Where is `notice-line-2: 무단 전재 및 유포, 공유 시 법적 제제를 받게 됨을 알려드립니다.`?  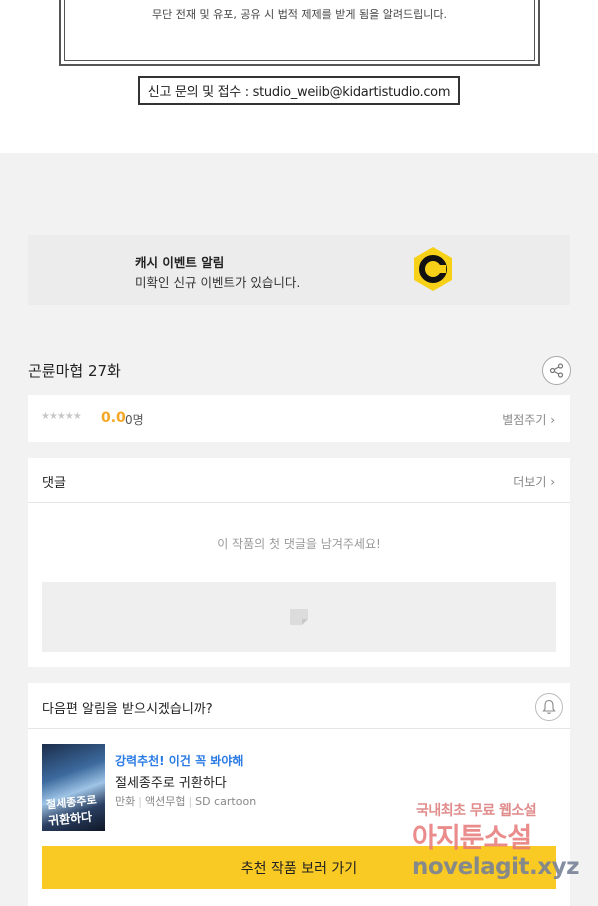
notice-line-2: 무단 전재 및 유포, 공유 시 법적 제제를 받게 됨을 알려드립니다. is located at coordinates (299, 14).